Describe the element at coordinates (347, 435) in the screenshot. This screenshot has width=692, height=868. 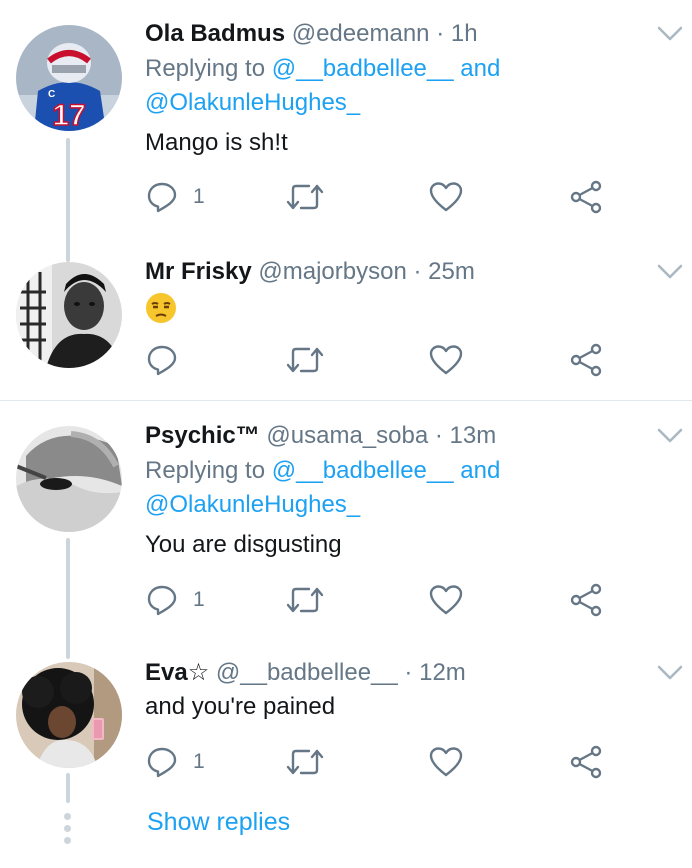
I see `user-handle: @usama_soba` at that location.